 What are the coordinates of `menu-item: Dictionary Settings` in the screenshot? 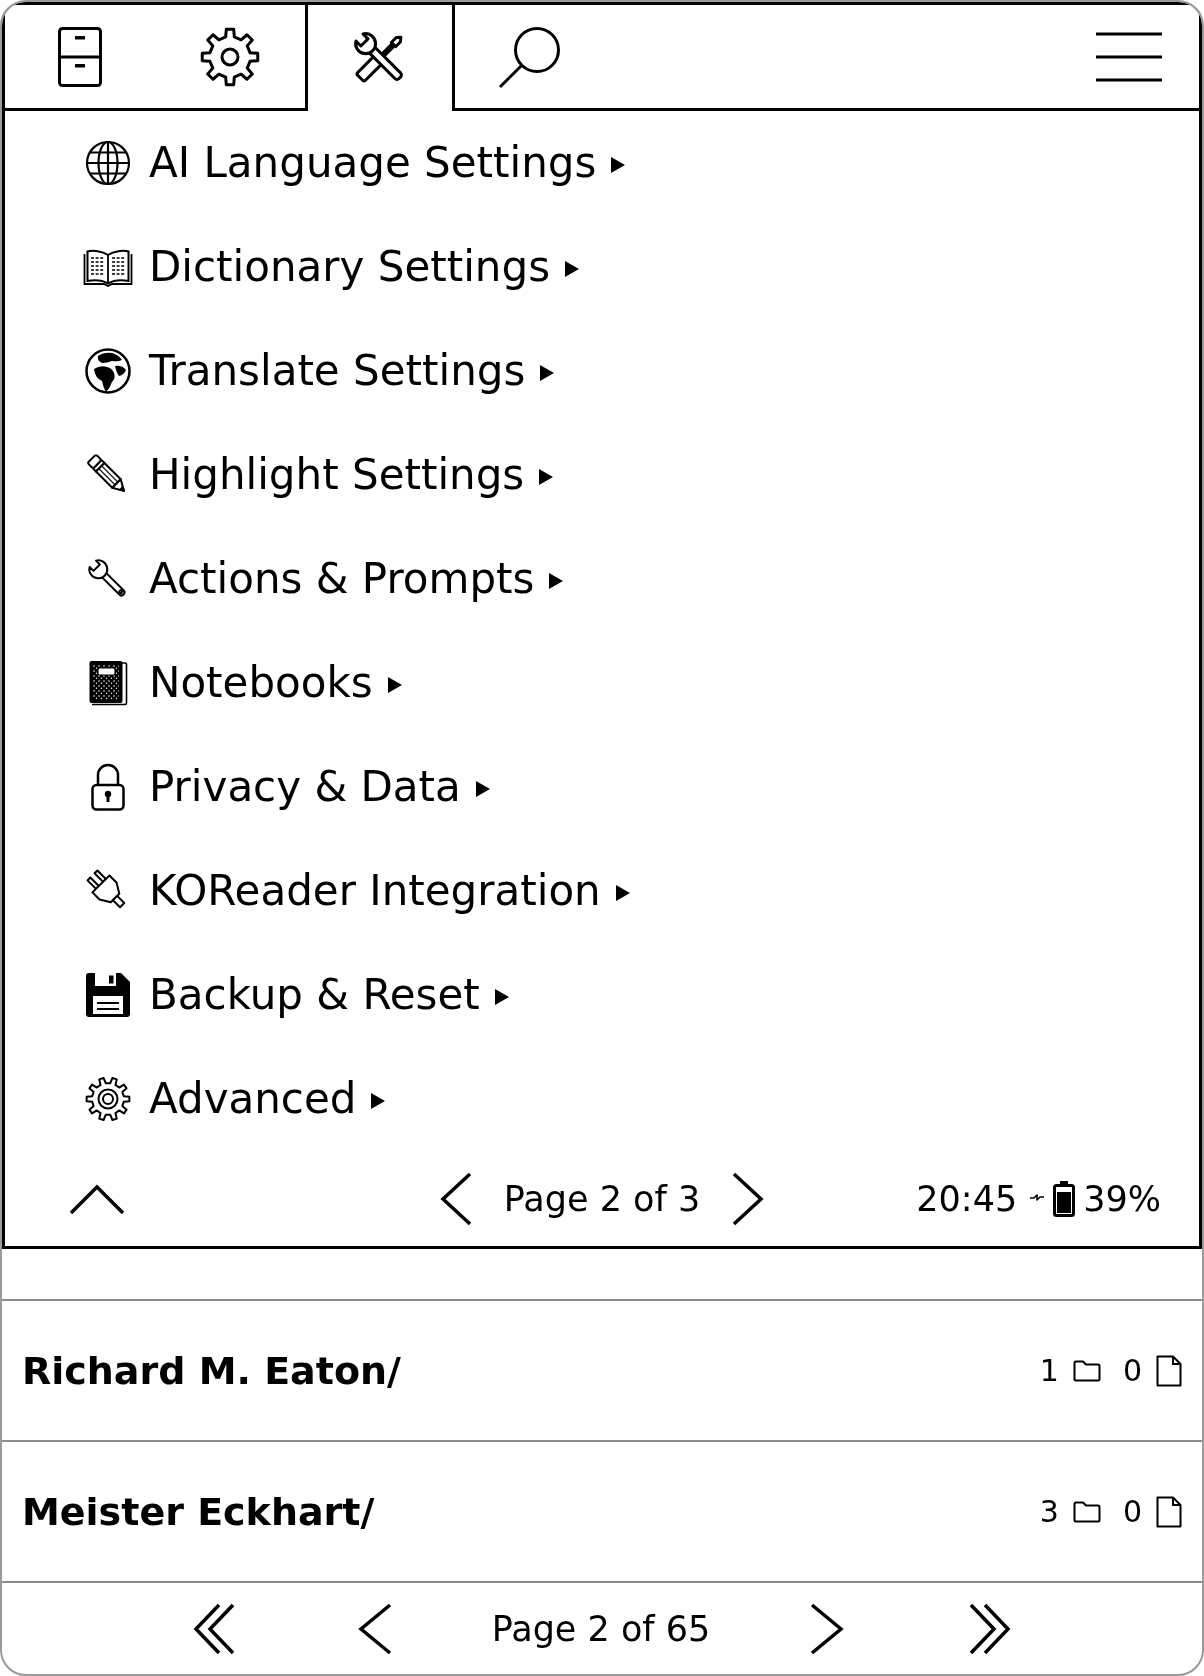 It's located at (331, 267).